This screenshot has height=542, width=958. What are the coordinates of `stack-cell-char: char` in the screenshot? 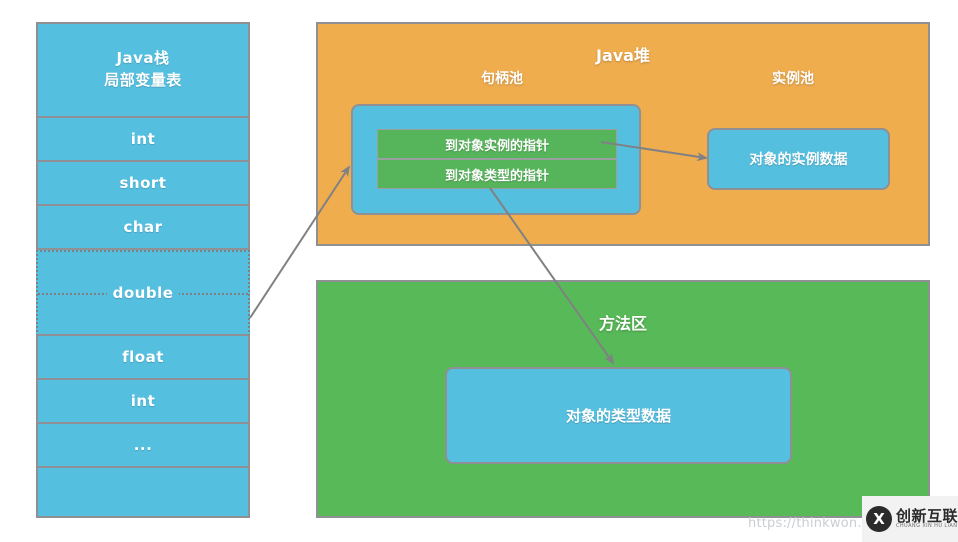 It's located at (143, 228).